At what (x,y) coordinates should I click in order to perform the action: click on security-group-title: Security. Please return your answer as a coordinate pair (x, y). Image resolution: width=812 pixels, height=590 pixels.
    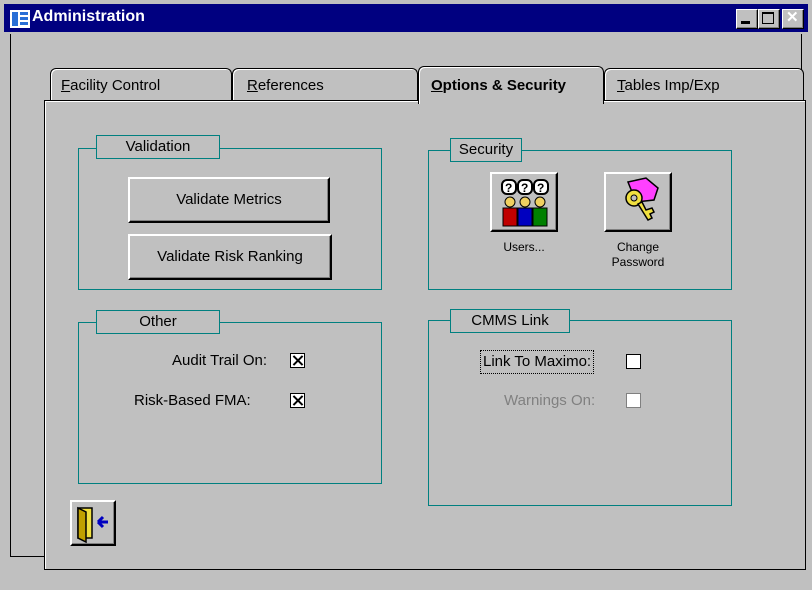
    Looking at the image, I should click on (486, 150).